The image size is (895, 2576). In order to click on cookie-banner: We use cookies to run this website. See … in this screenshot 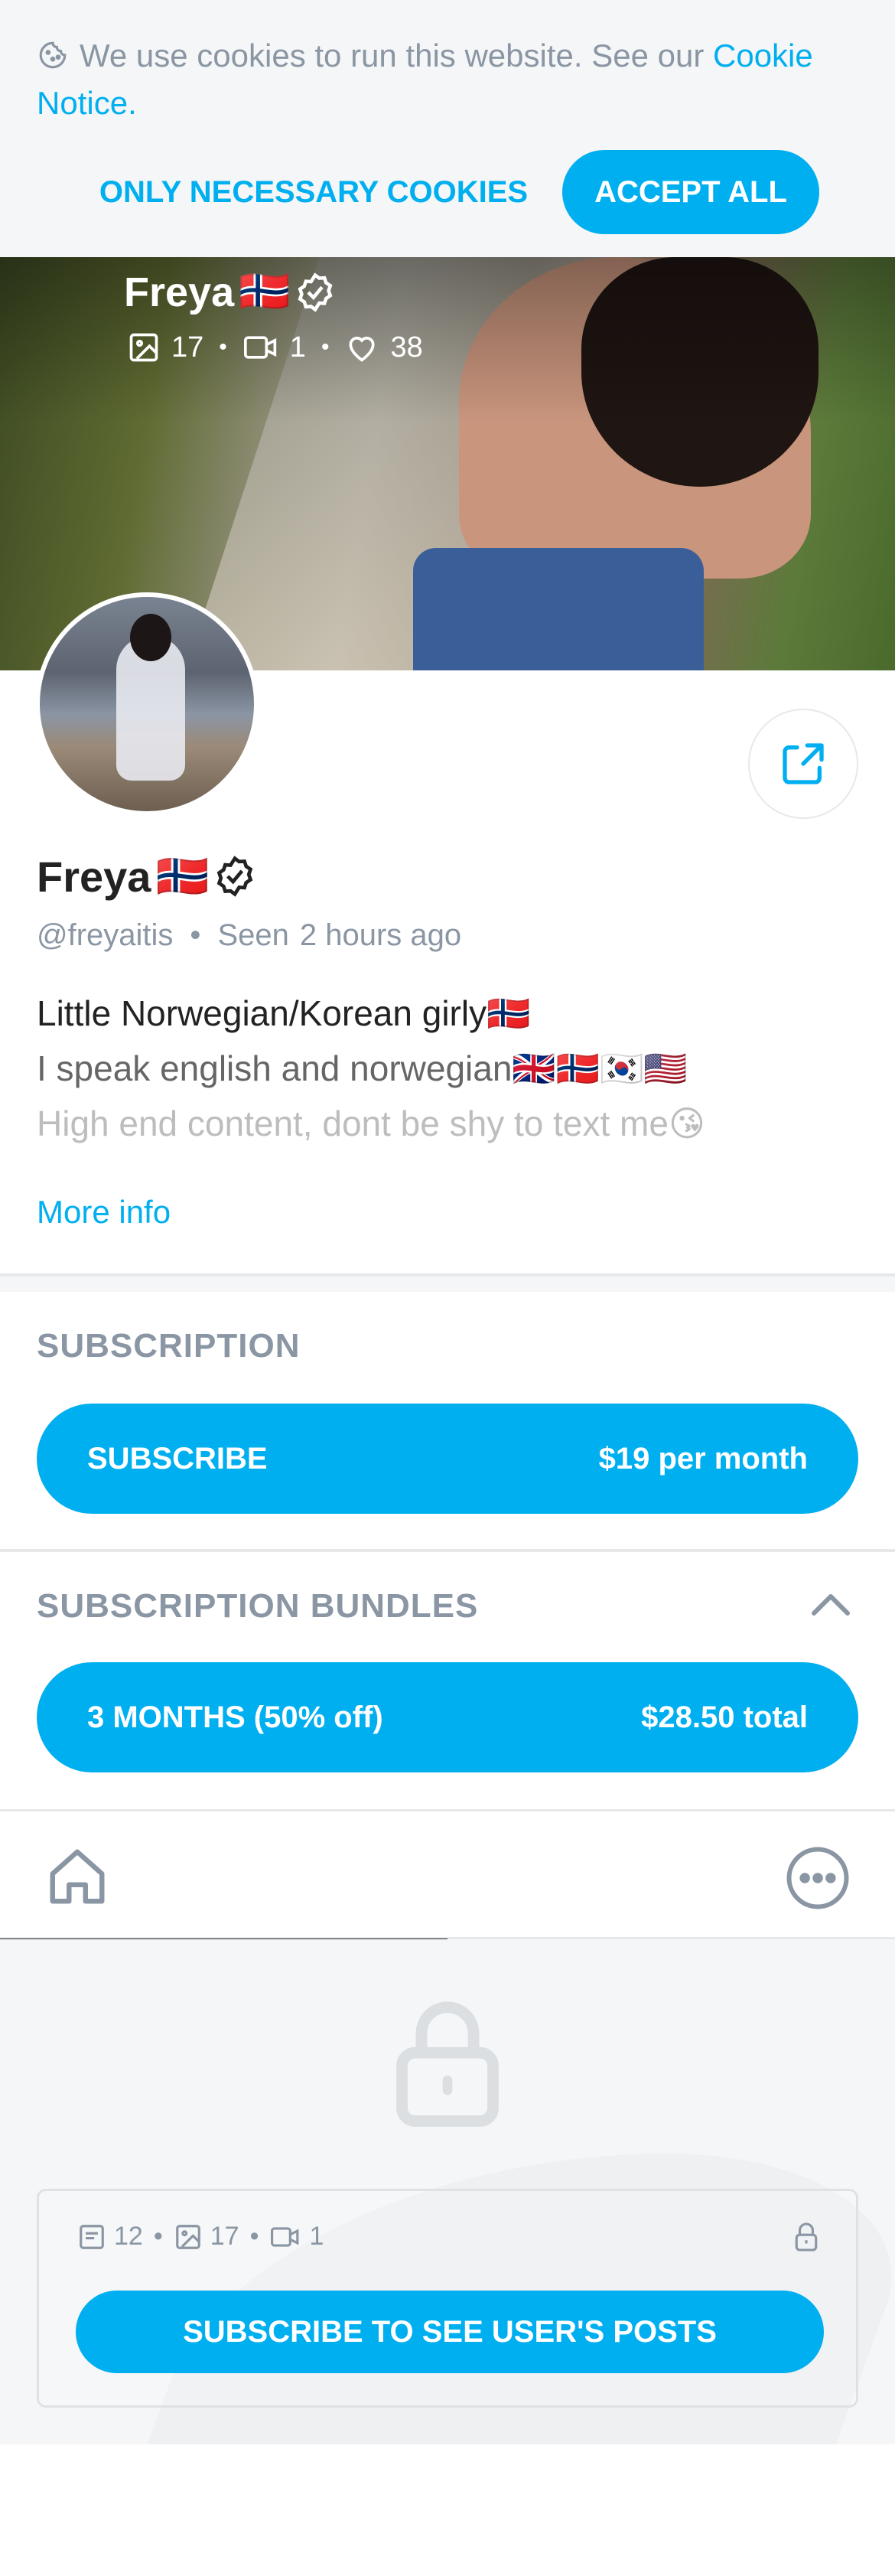, I will do `click(447, 128)`.